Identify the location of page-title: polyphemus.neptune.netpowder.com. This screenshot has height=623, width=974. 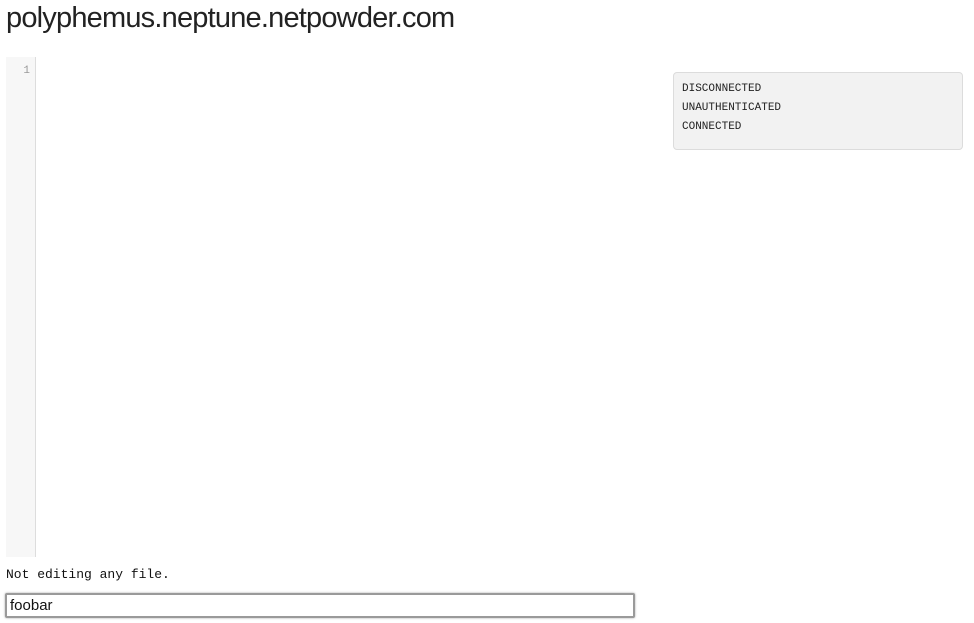
(230, 18).